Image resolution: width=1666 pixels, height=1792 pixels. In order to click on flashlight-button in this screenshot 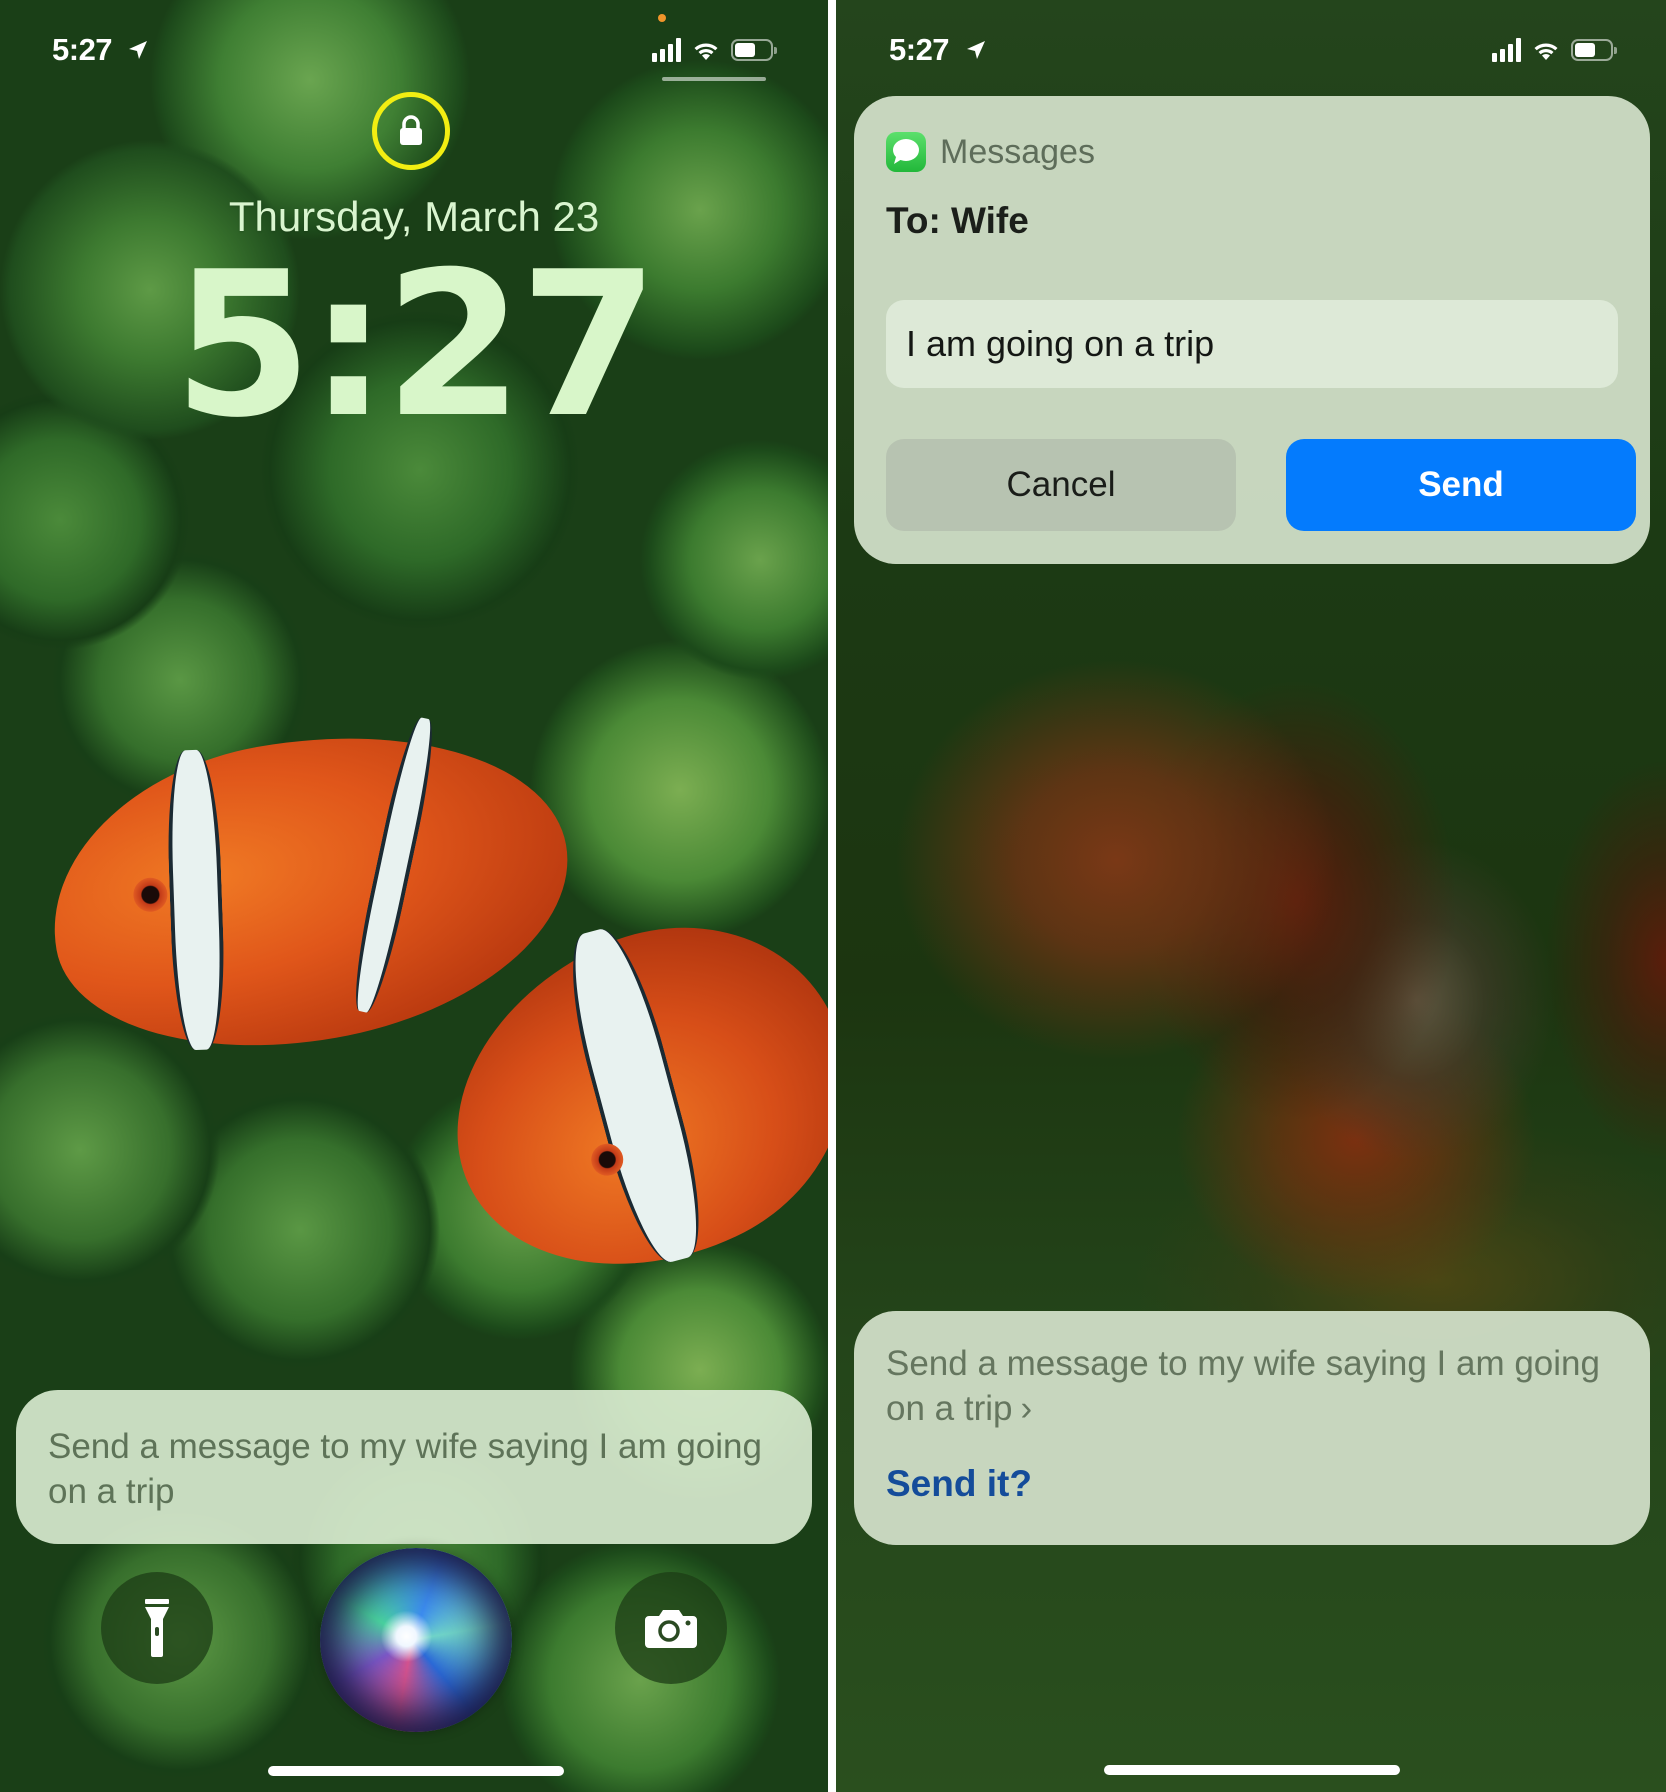, I will do `click(157, 1628)`.